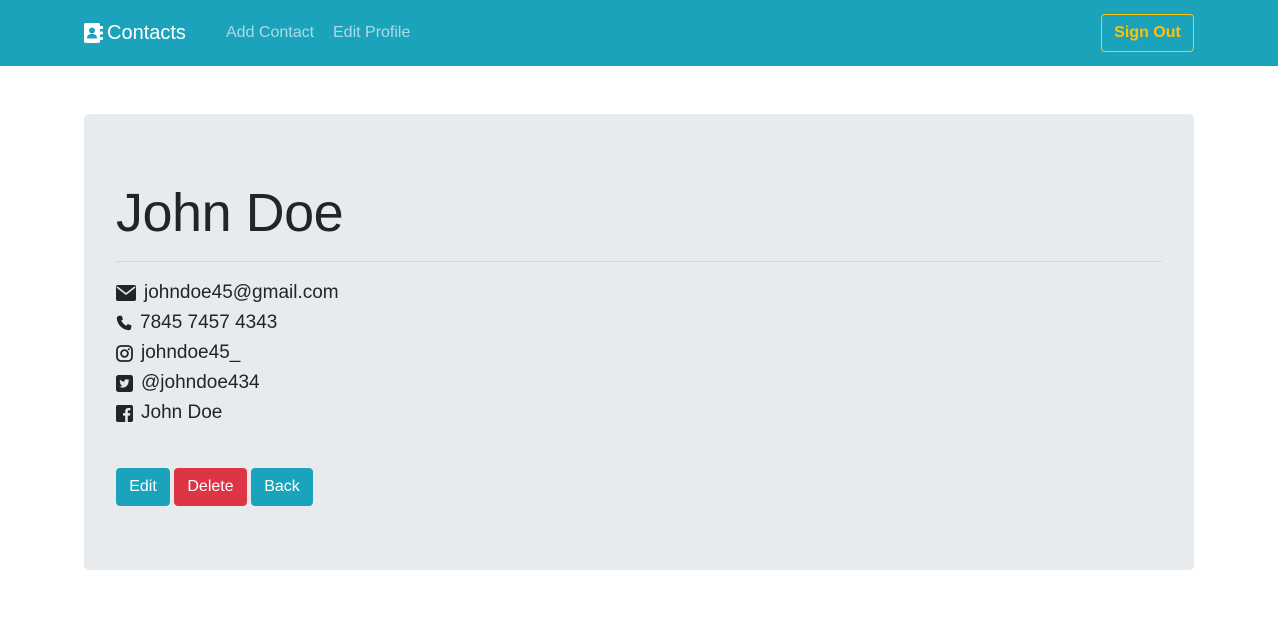  What do you see at coordinates (124, 413) in the screenshot?
I see `facebook-icon` at bounding box center [124, 413].